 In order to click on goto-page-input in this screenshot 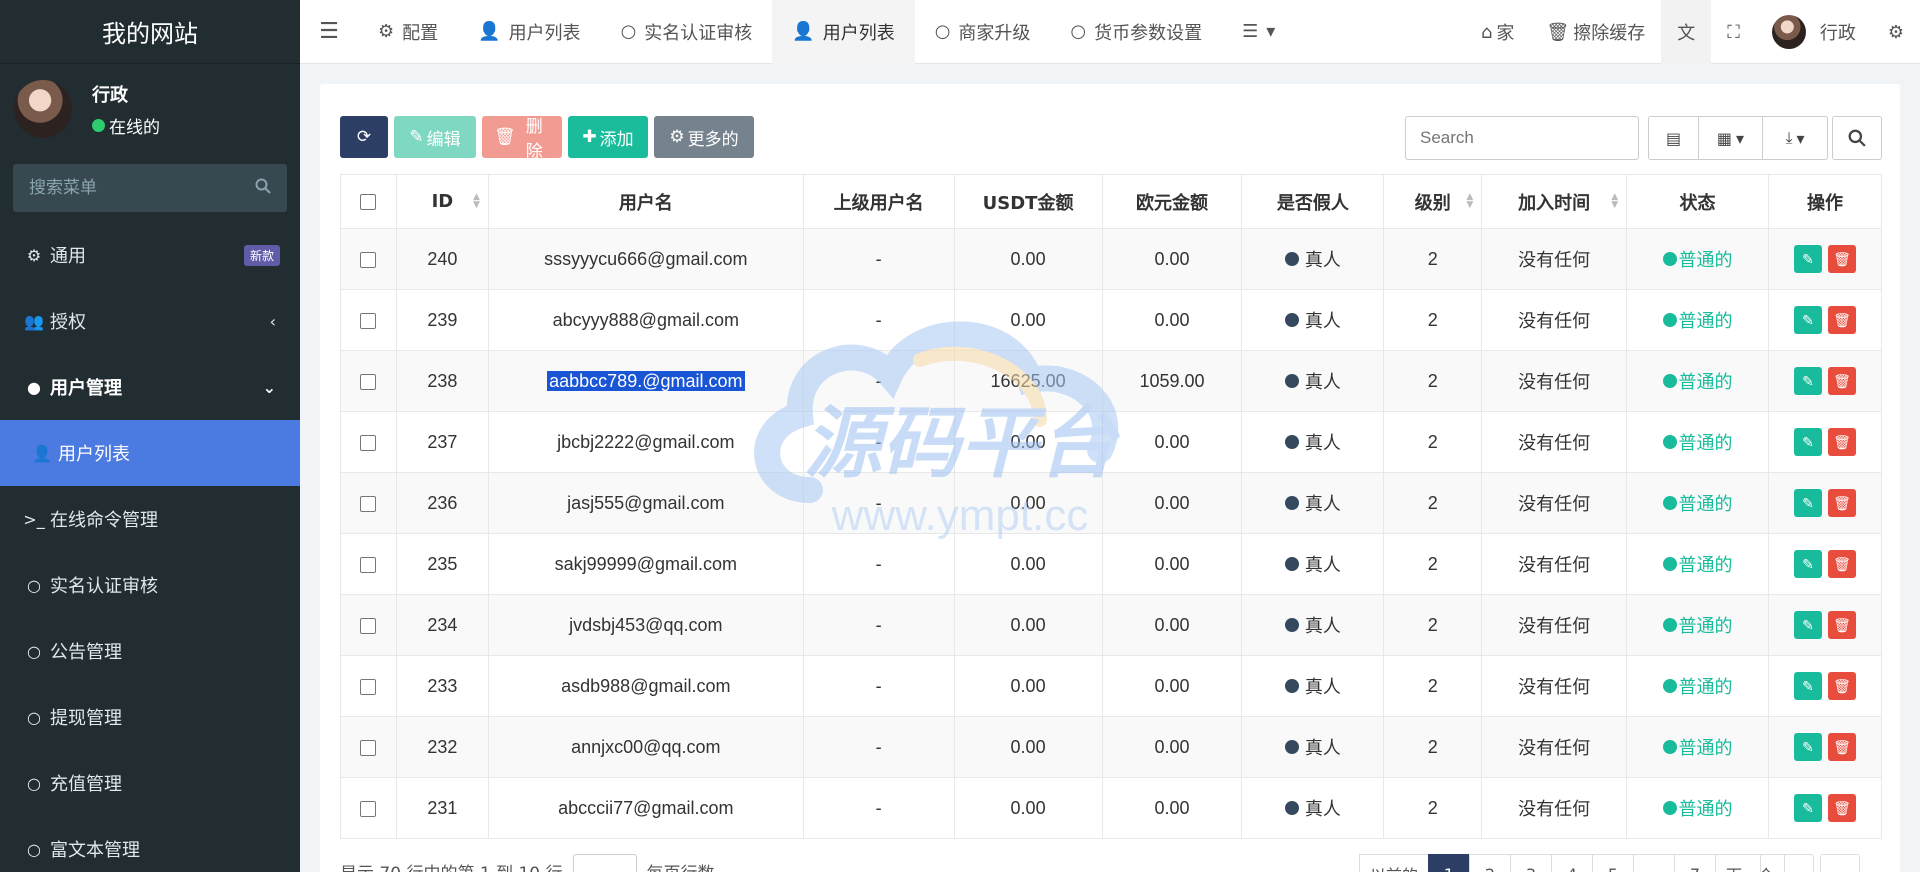, I will do `click(1787, 863)`.